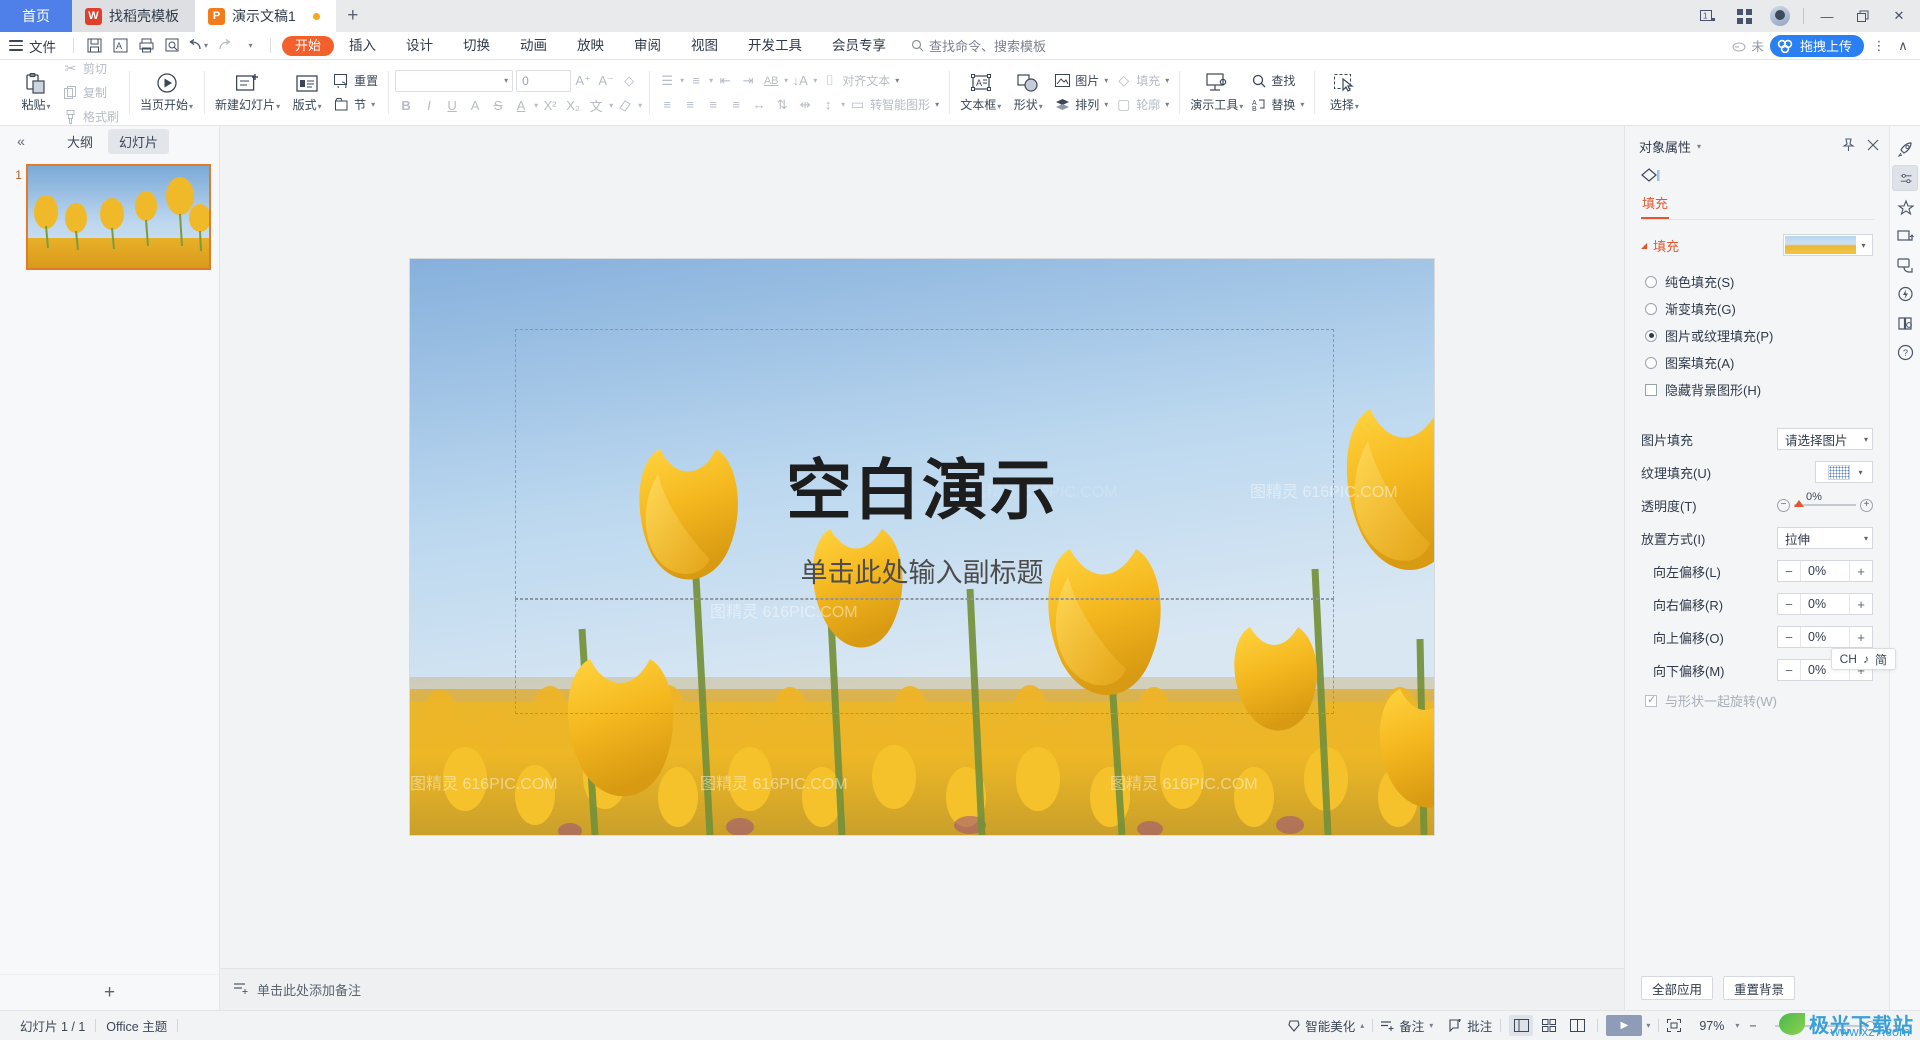 This screenshot has width=1920, height=1040. What do you see at coordinates (250, 46) in the screenshot?
I see `customize-toolbar-icon: ▾` at bounding box center [250, 46].